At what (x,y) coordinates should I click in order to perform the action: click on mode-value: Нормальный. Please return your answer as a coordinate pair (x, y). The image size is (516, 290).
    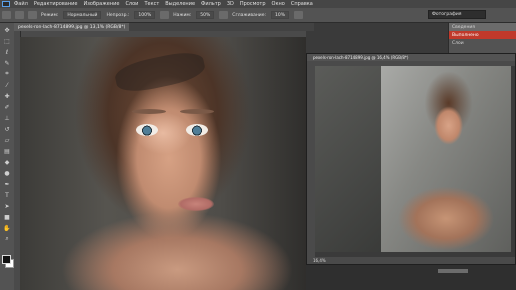
    Looking at the image, I should click on (82, 15).